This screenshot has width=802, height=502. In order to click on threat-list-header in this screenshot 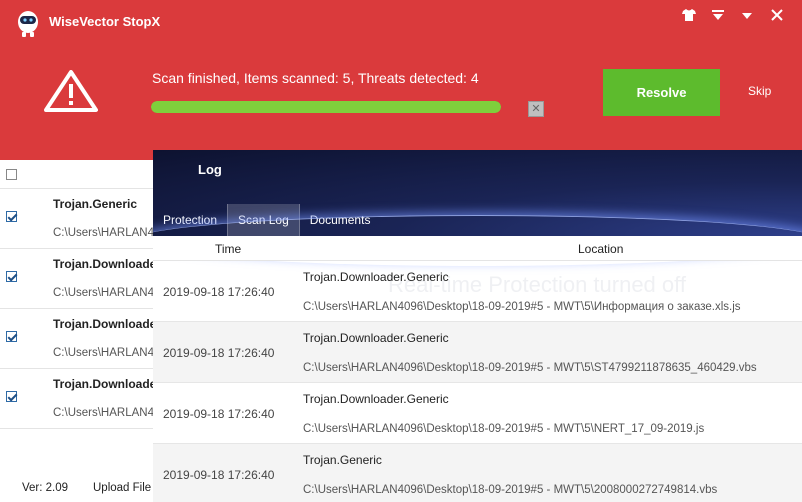, I will do `click(80, 174)`.